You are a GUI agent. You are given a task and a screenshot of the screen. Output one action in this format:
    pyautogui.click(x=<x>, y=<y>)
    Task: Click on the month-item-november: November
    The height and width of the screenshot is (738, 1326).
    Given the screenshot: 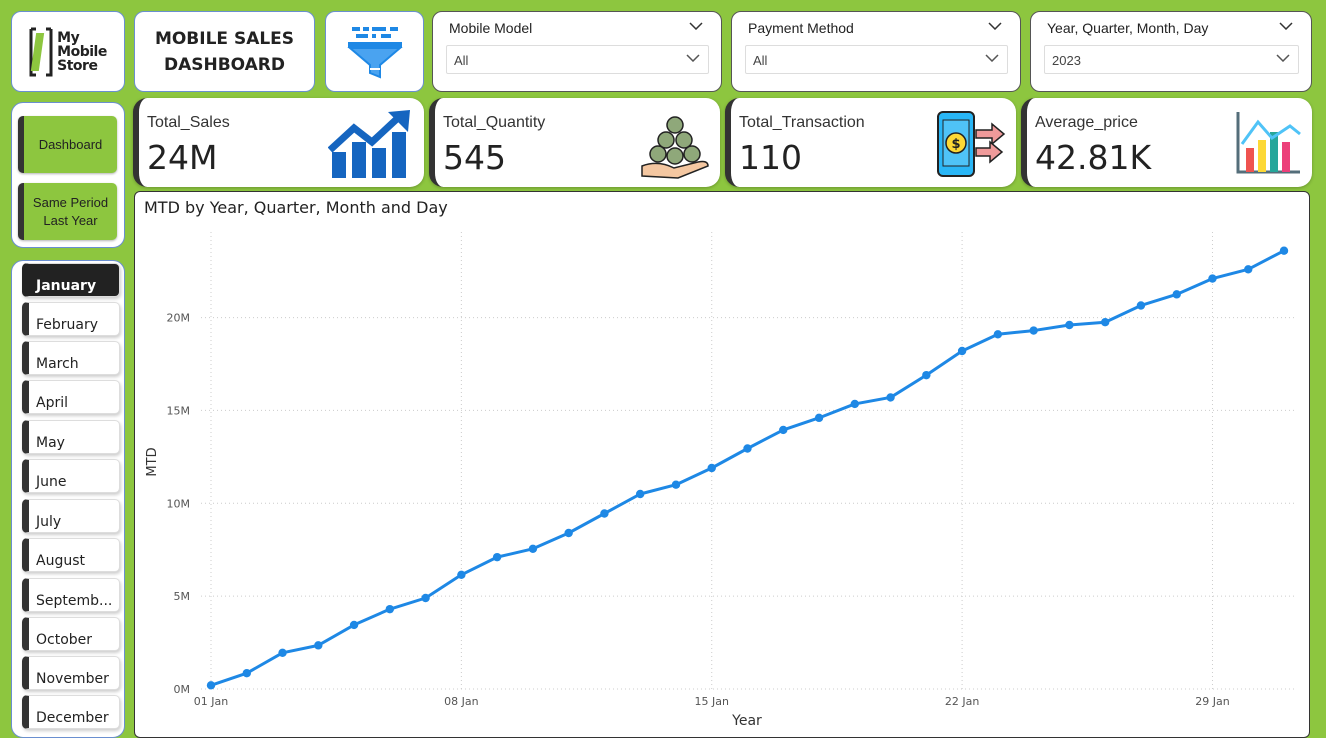 What is the action you would take?
    pyautogui.click(x=71, y=673)
    